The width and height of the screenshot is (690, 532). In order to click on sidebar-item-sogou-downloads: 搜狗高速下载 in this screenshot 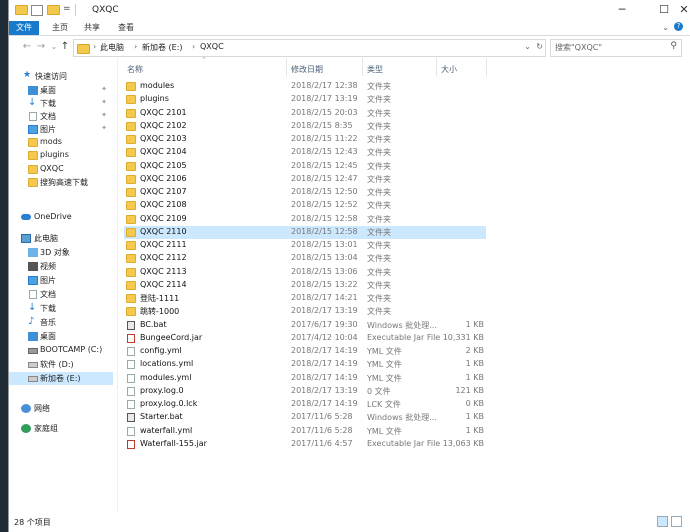, I will do `click(61, 182)`.